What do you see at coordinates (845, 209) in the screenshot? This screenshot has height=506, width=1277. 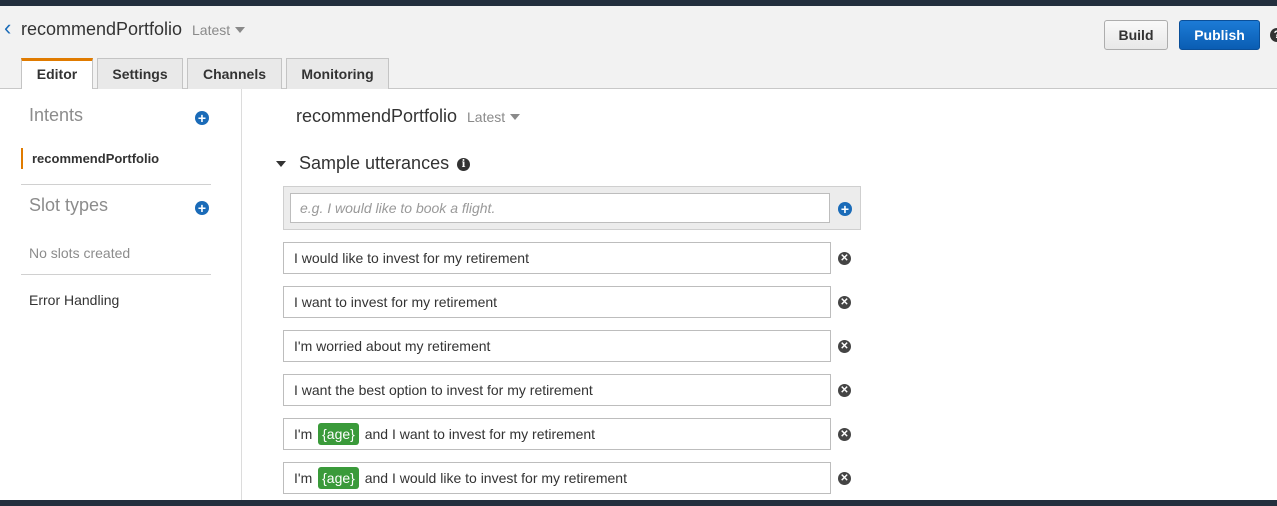 I see `add-utterance-plus-icon: +` at bounding box center [845, 209].